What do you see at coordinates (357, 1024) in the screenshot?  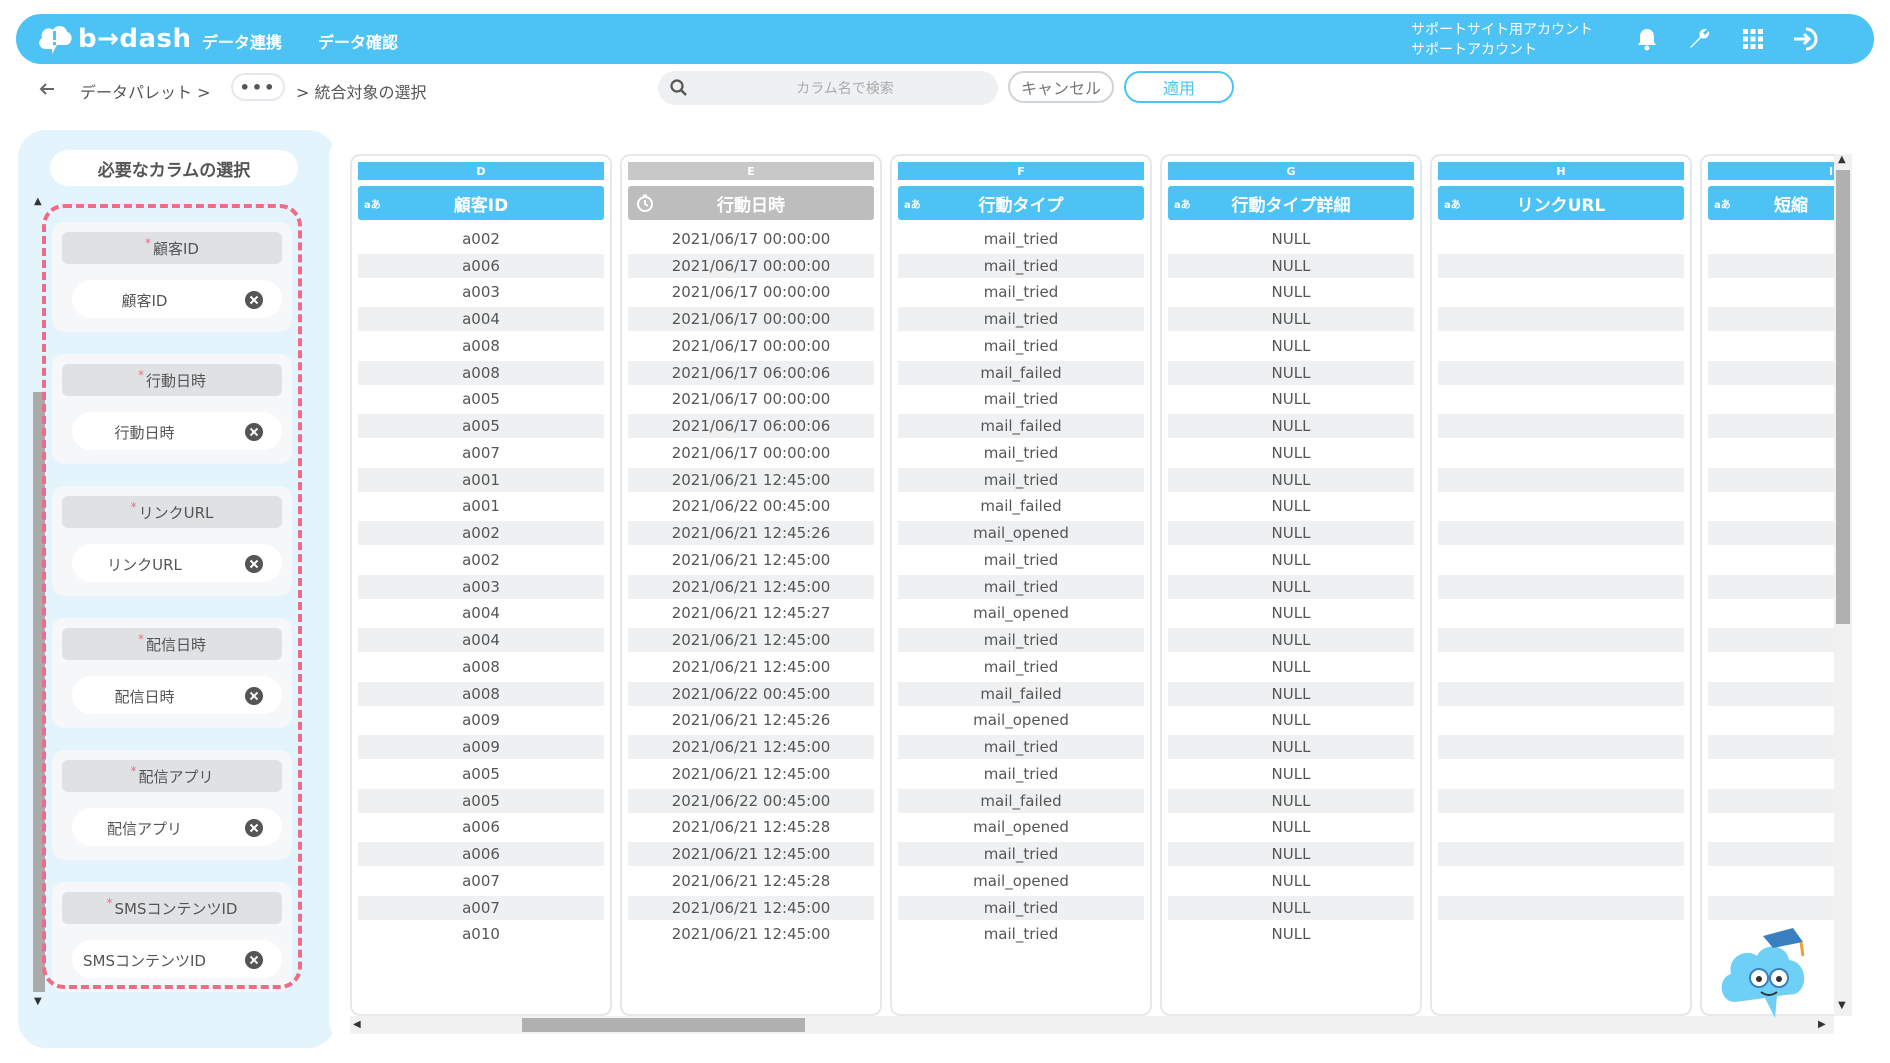 I see `grid-scroll-left-arrow-icon: ◀` at bounding box center [357, 1024].